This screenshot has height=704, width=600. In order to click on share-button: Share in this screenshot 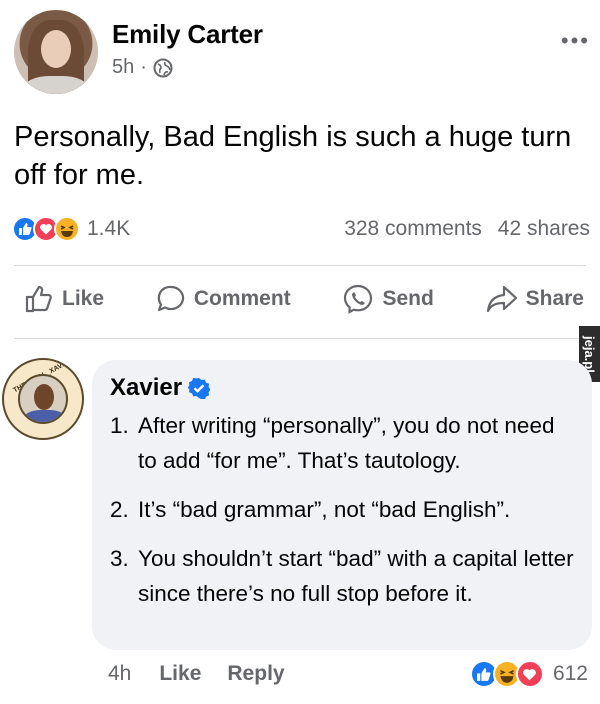, I will do `click(535, 299)`.